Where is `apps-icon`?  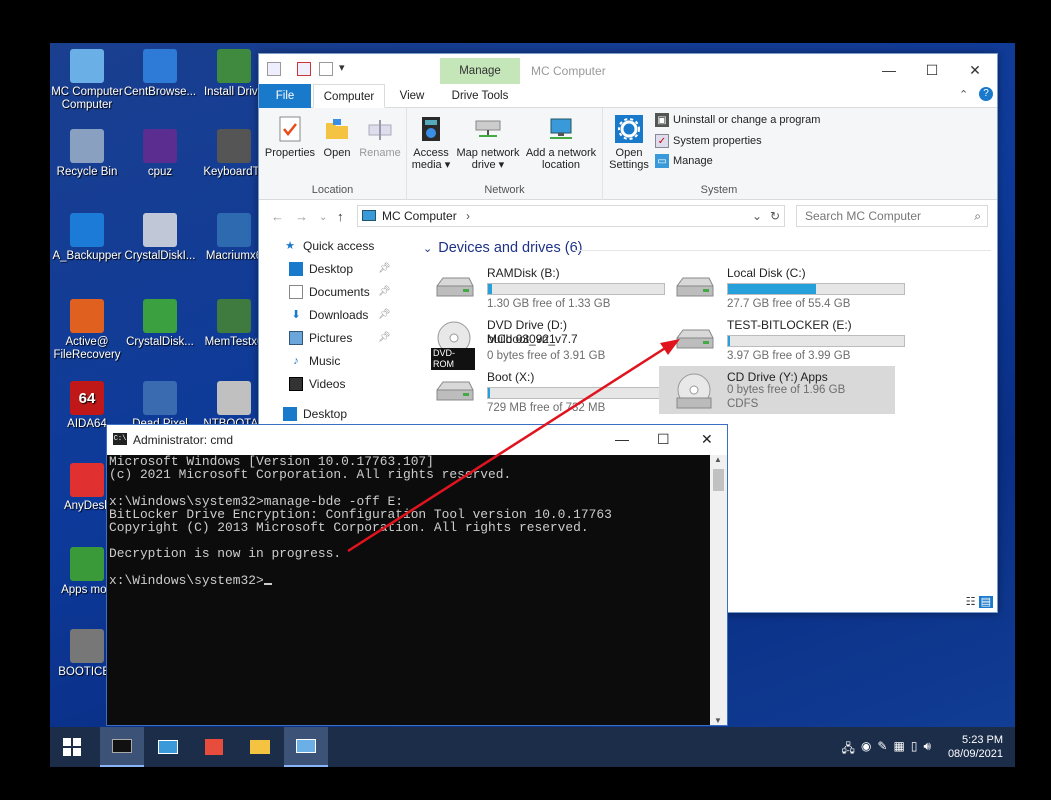
apps-icon is located at coordinates (214, 747).